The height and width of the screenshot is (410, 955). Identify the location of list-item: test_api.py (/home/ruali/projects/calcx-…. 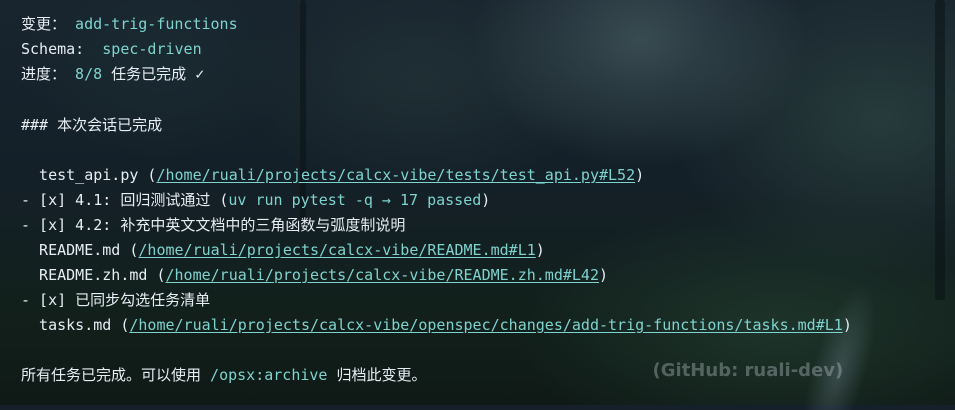
(332, 175).